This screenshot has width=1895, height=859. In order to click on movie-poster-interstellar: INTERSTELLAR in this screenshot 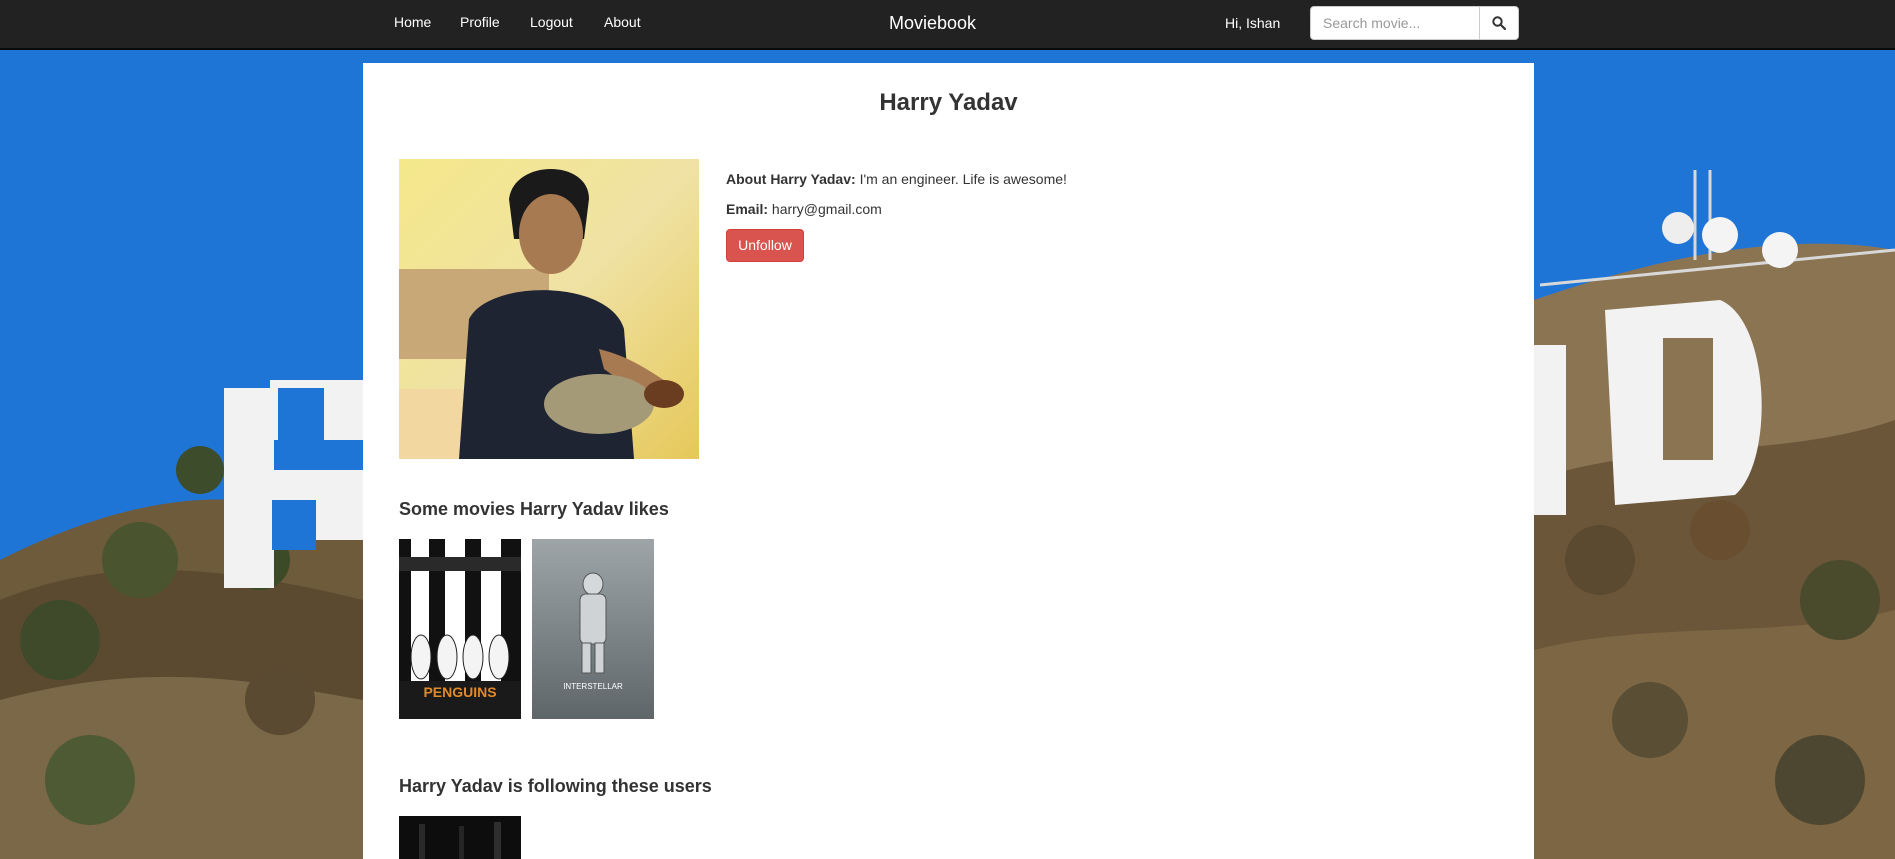, I will do `click(593, 629)`.